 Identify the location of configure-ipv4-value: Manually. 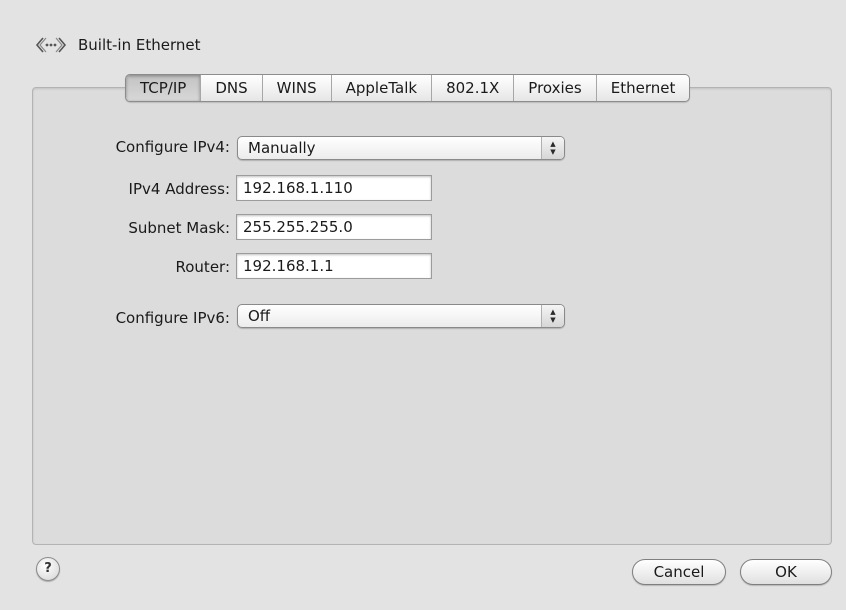
(282, 148).